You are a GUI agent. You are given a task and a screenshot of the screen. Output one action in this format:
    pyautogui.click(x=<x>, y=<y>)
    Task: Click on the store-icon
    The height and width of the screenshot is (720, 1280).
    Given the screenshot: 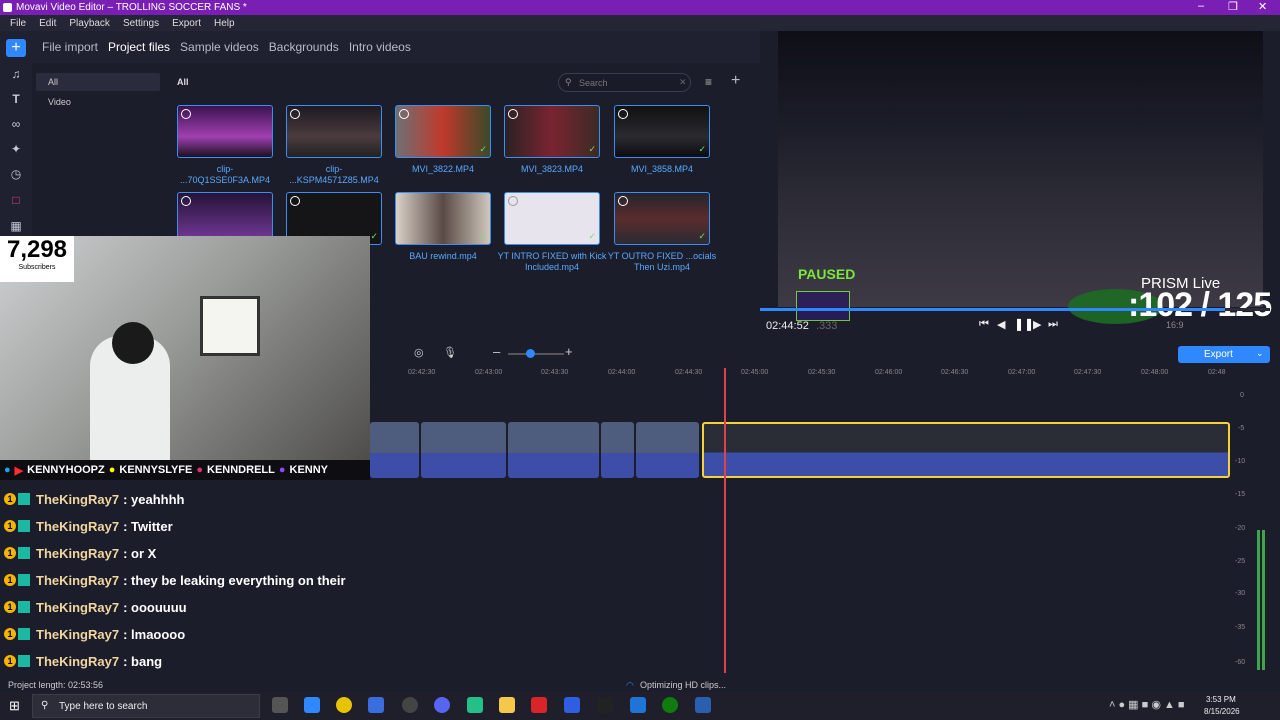 What is the action you would take?
    pyautogui.click(x=376, y=705)
    